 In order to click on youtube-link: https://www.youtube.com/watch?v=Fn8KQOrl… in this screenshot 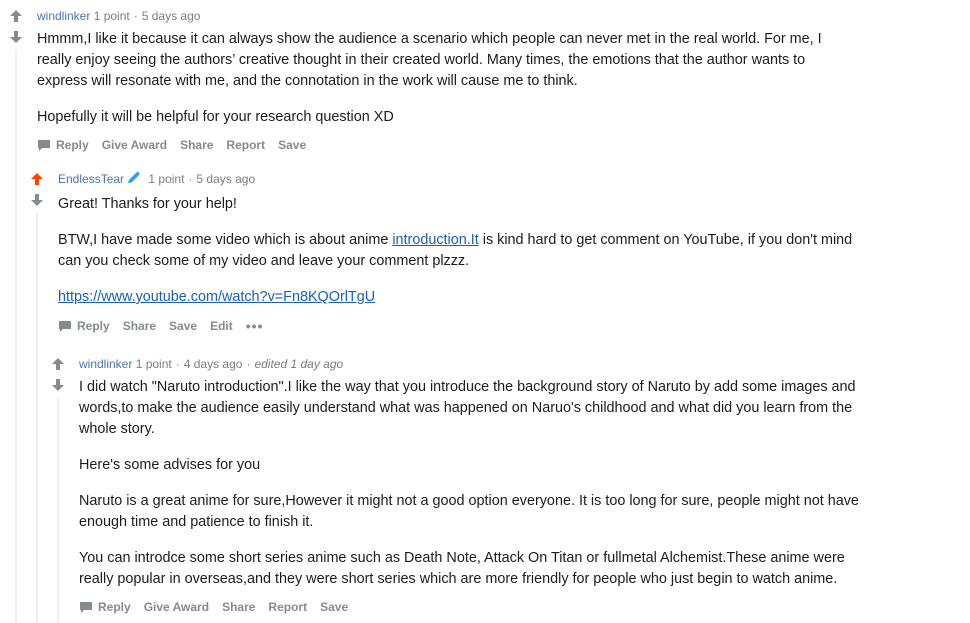, I will do `click(216, 297)`.